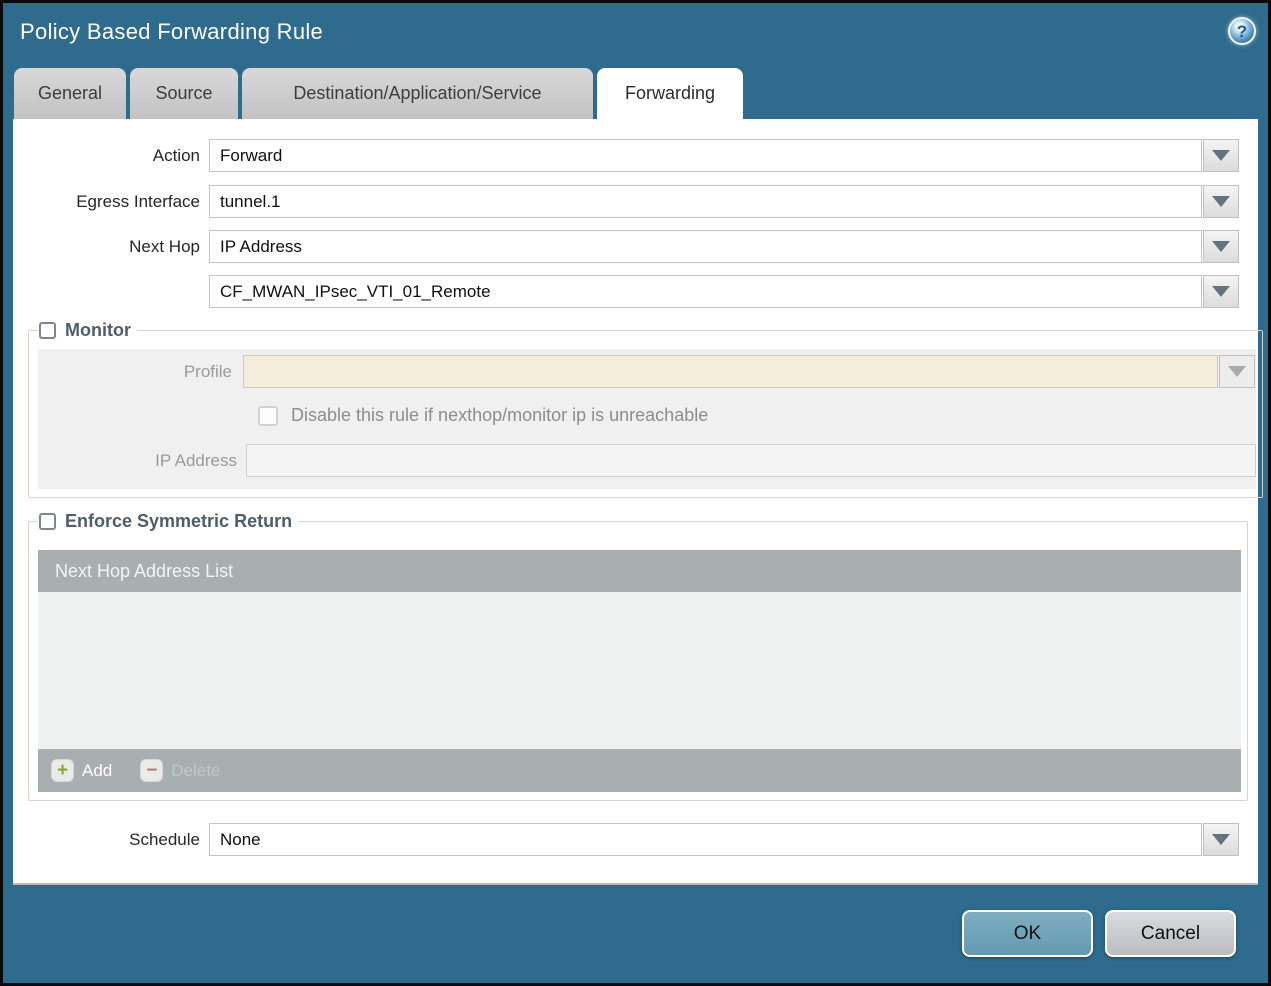  I want to click on egress-interface-label: Egress Interface, so click(138, 201).